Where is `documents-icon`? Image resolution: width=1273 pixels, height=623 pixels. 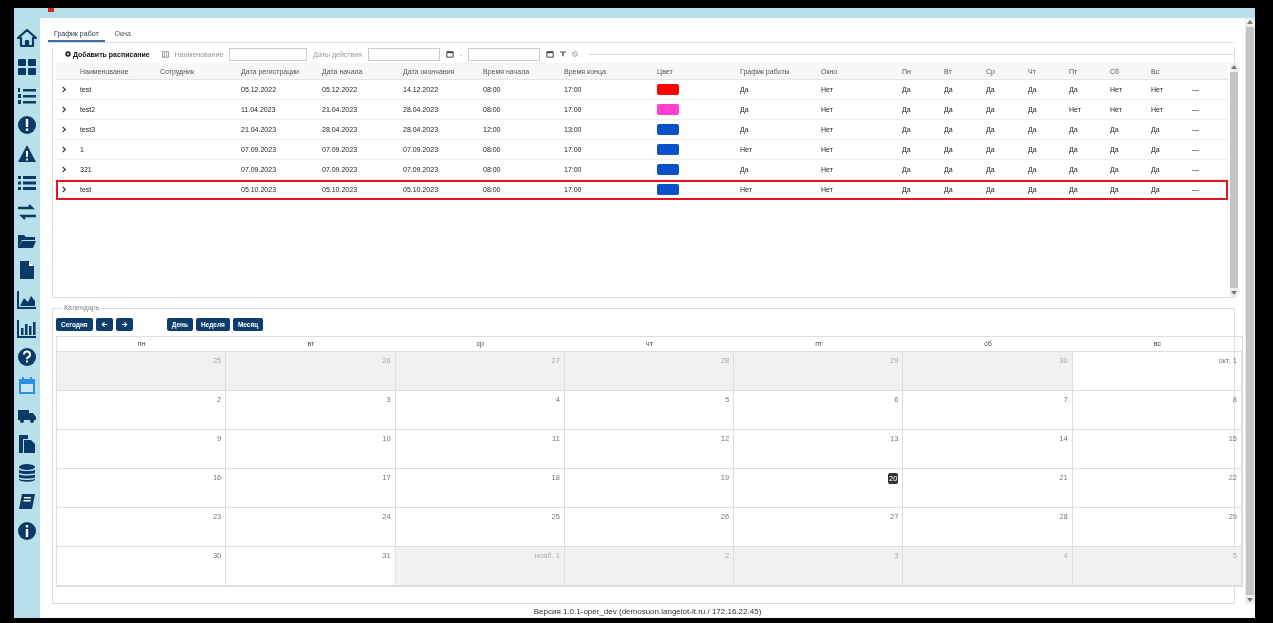
documents-icon is located at coordinates (27, 444).